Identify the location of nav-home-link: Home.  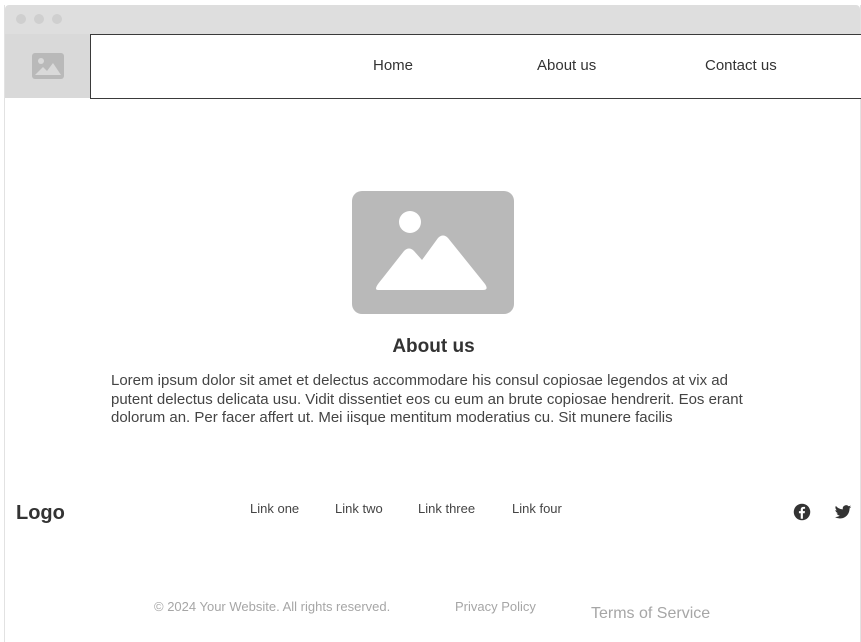
(393, 65).